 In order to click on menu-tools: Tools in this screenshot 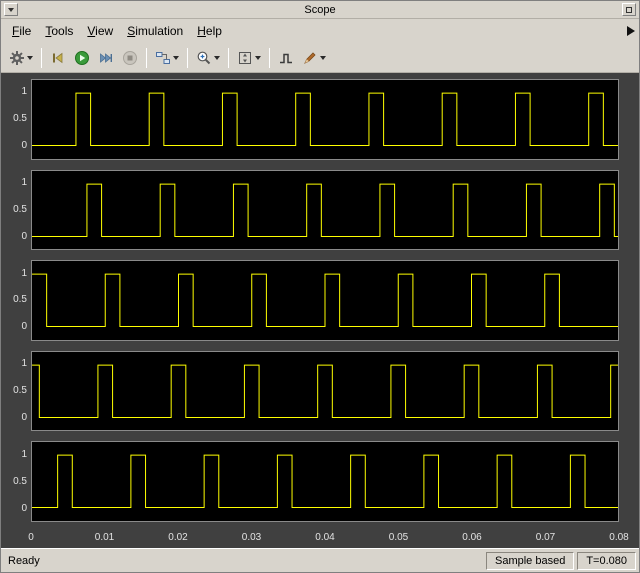, I will do `click(59, 31)`.